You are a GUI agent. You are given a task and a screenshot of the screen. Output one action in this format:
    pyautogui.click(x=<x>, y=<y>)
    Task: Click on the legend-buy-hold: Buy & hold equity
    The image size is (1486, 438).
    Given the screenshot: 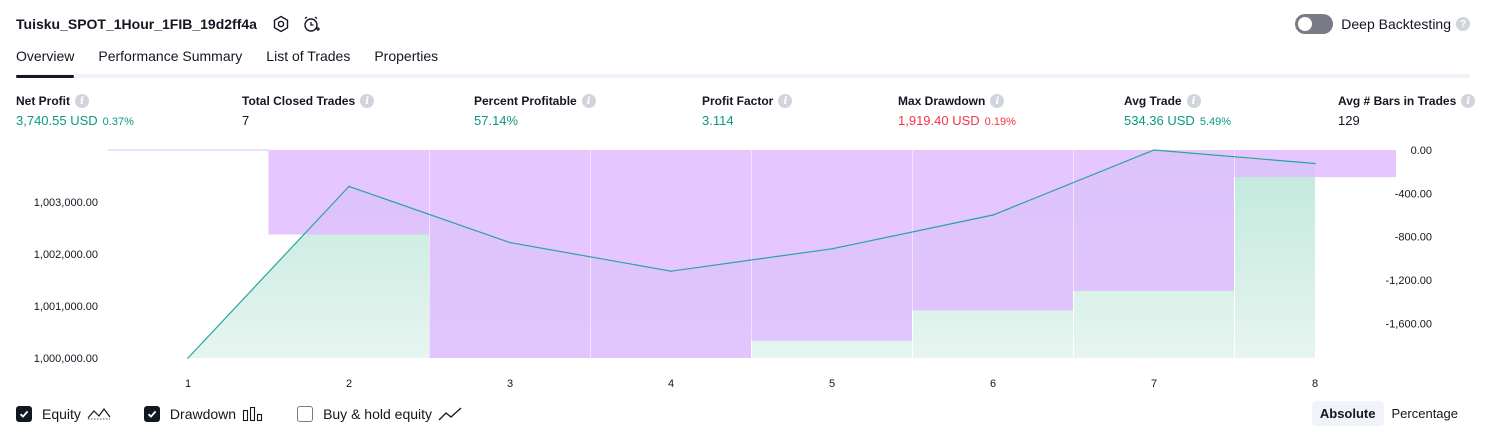 What is the action you would take?
    pyautogui.click(x=379, y=414)
    